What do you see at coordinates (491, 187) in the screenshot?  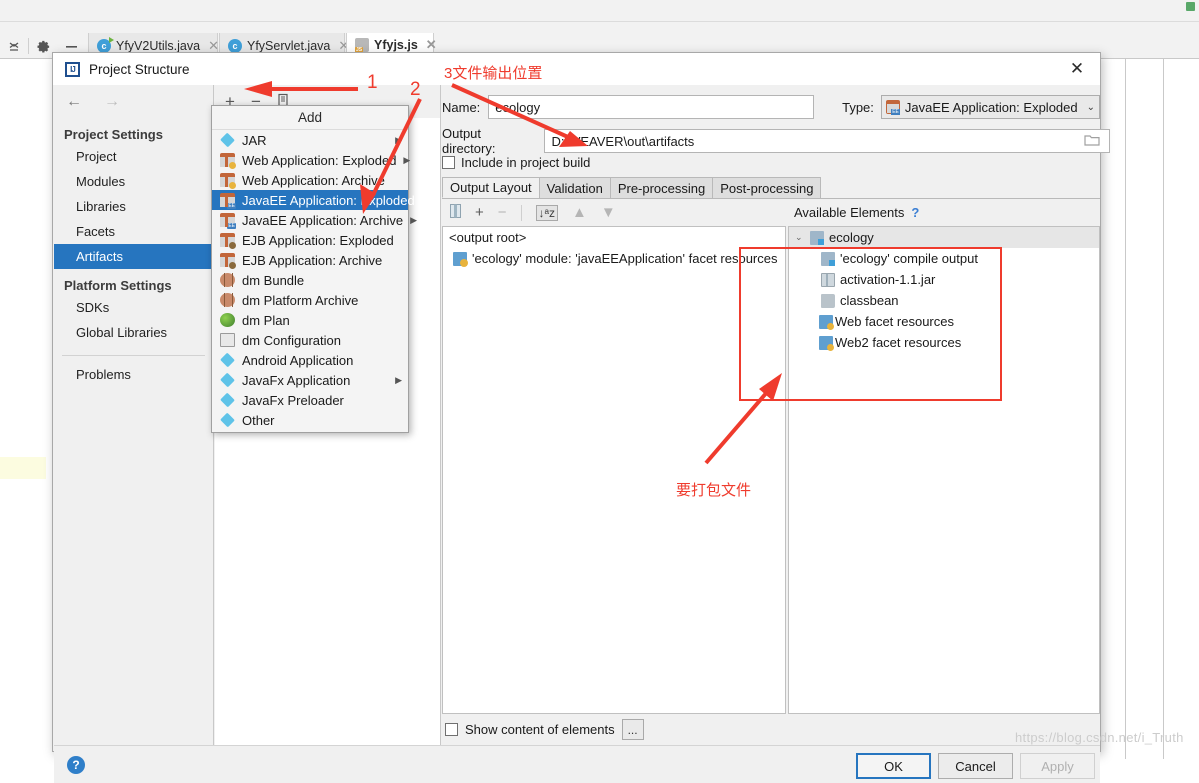 I see `tab-output-layout: Output Layout` at bounding box center [491, 187].